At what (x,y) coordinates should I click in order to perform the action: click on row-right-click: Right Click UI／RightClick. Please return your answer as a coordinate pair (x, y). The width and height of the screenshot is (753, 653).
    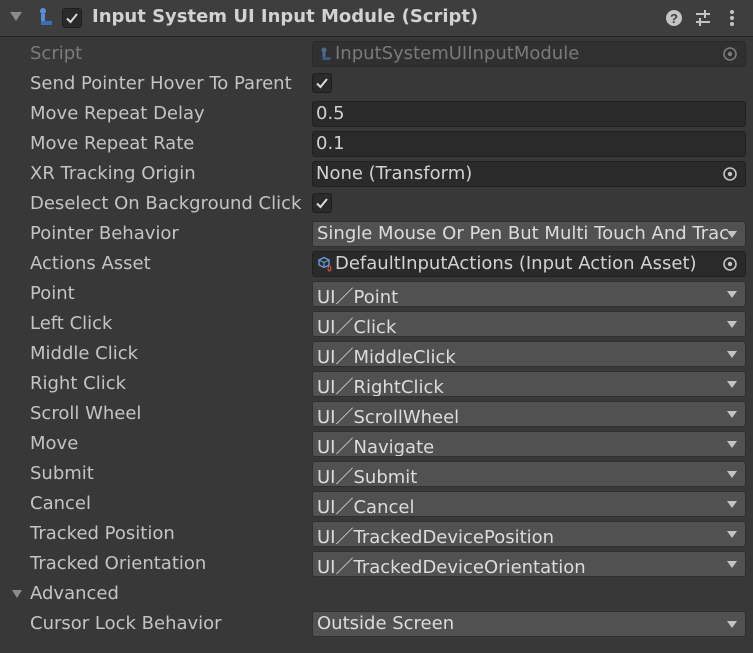
    Looking at the image, I should click on (376, 384).